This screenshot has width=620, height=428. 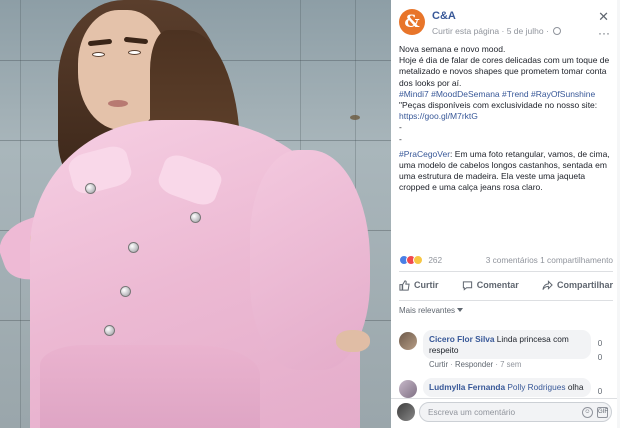 I want to click on thumbs-up-icon, so click(x=404, y=285).